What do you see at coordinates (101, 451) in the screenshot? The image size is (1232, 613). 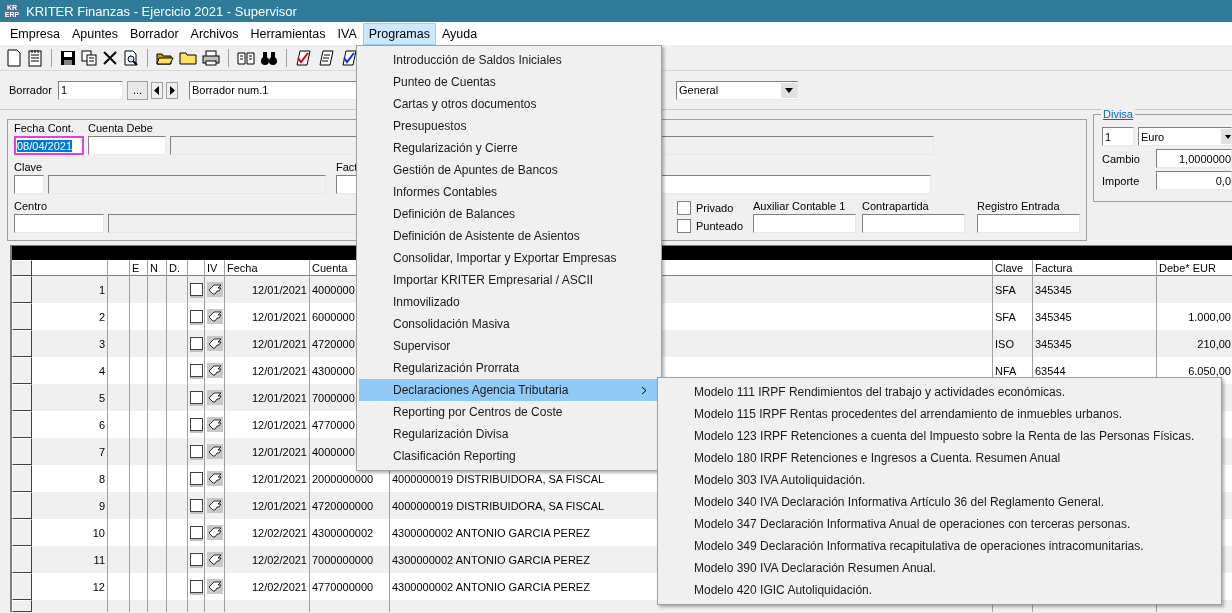 I see `row-number: 7` at bounding box center [101, 451].